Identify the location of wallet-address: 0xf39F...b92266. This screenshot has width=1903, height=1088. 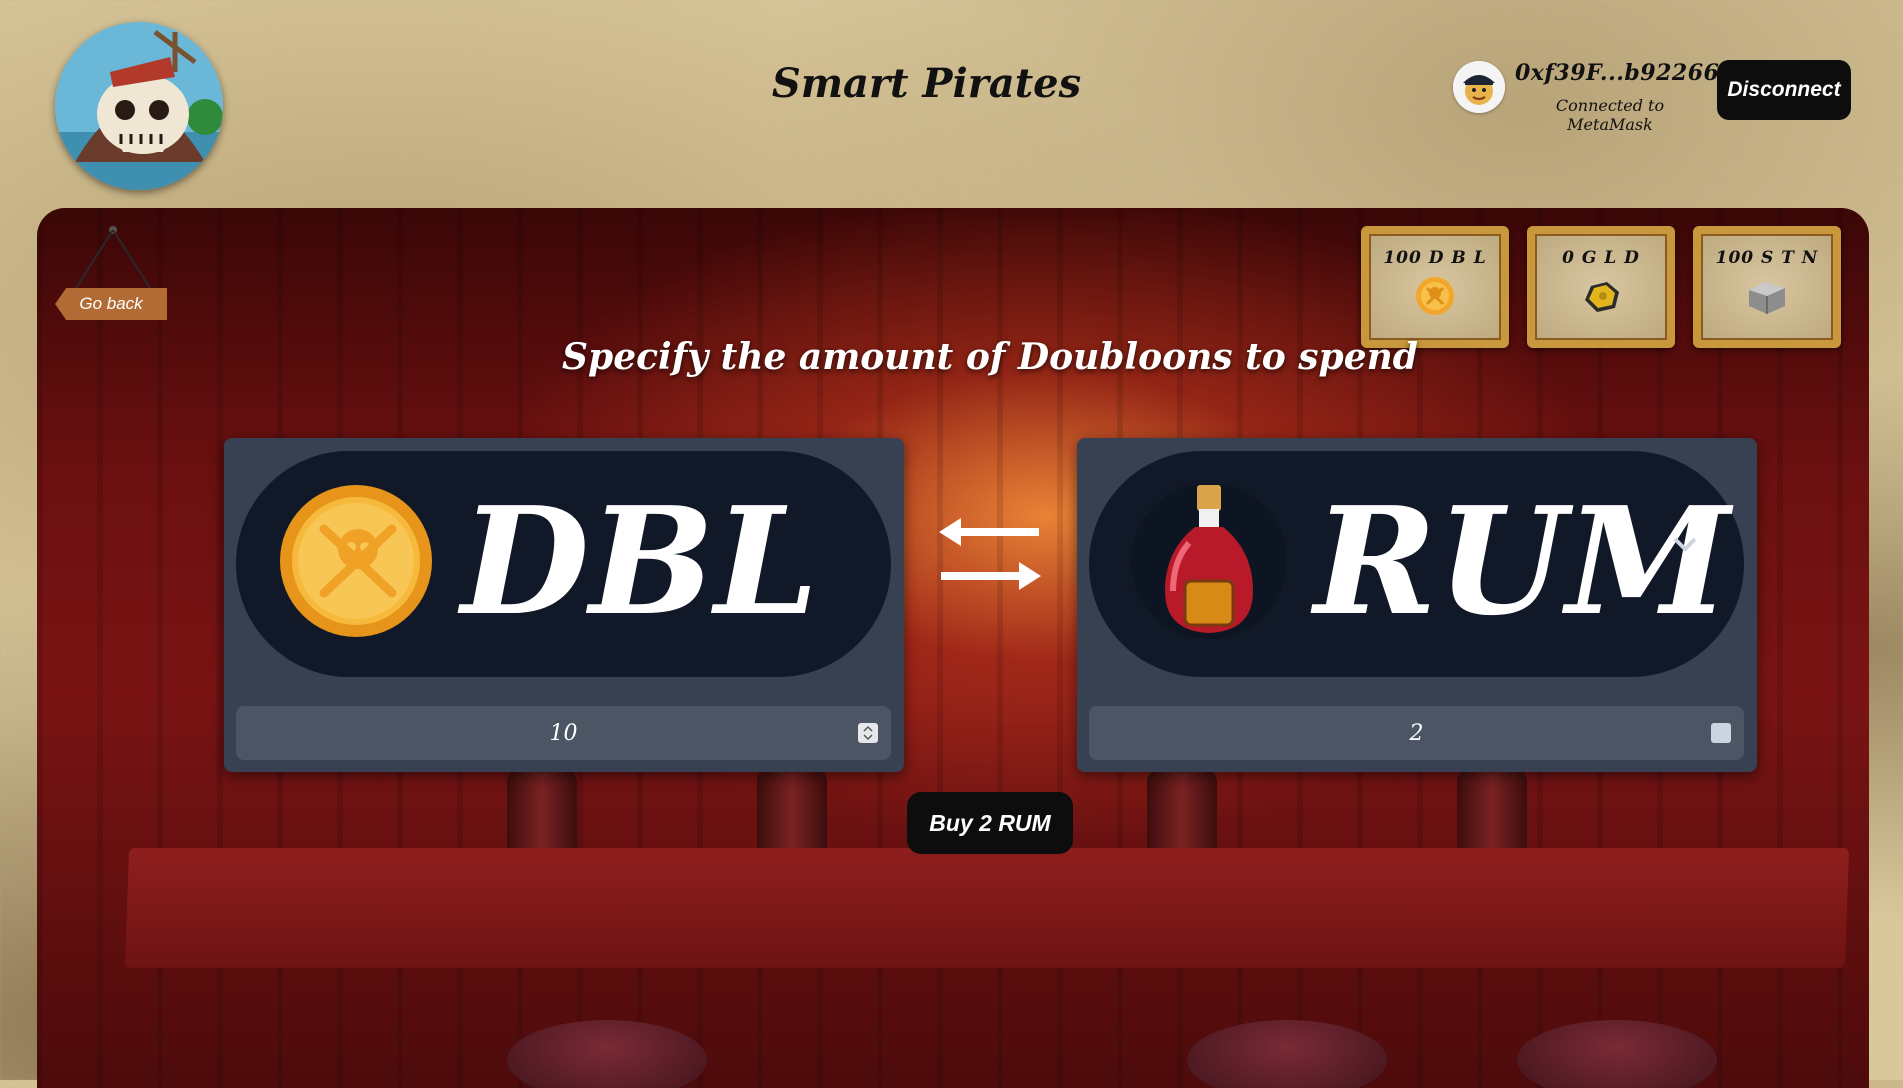
(1617, 73).